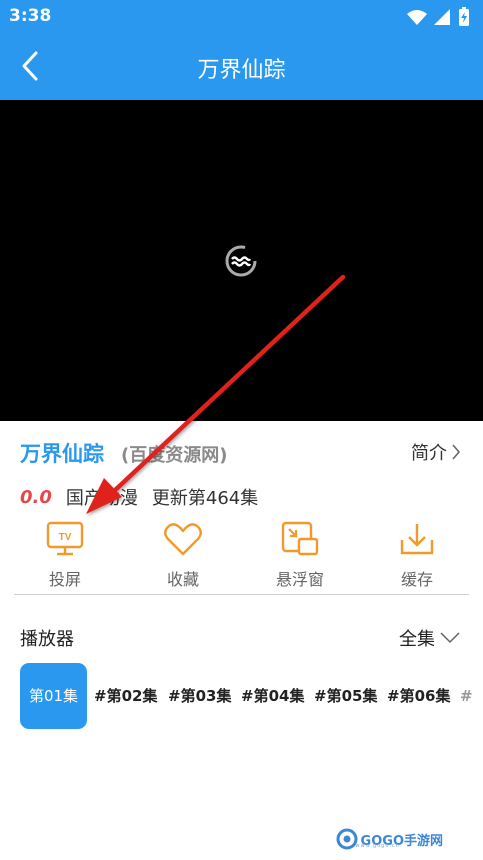 The width and height of the screenshot is (483, 860). Describe the element at coordinates (347, 839) in the screenshot. I see `gogo-logo-icon` at that location.